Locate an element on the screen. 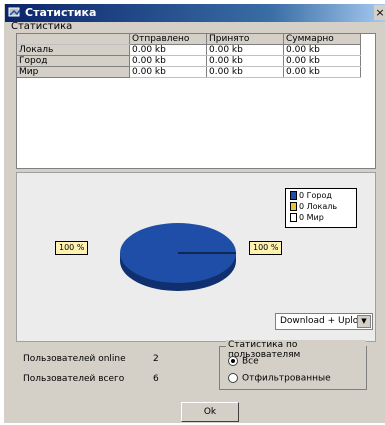  section-caption: Статистика is located at coordinates (42, 26).